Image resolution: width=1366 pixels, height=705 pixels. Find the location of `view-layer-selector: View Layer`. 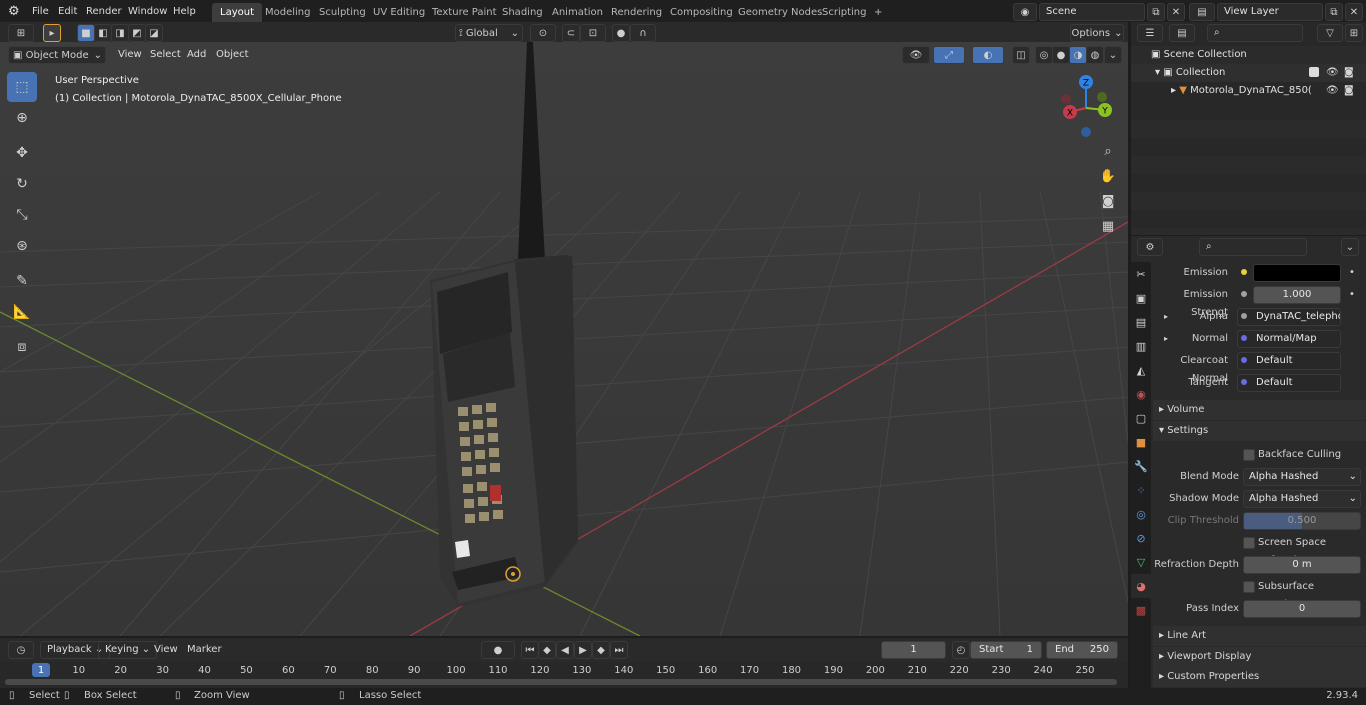

view-layer-selector: View Layer is located at coordinates (1270, 12).